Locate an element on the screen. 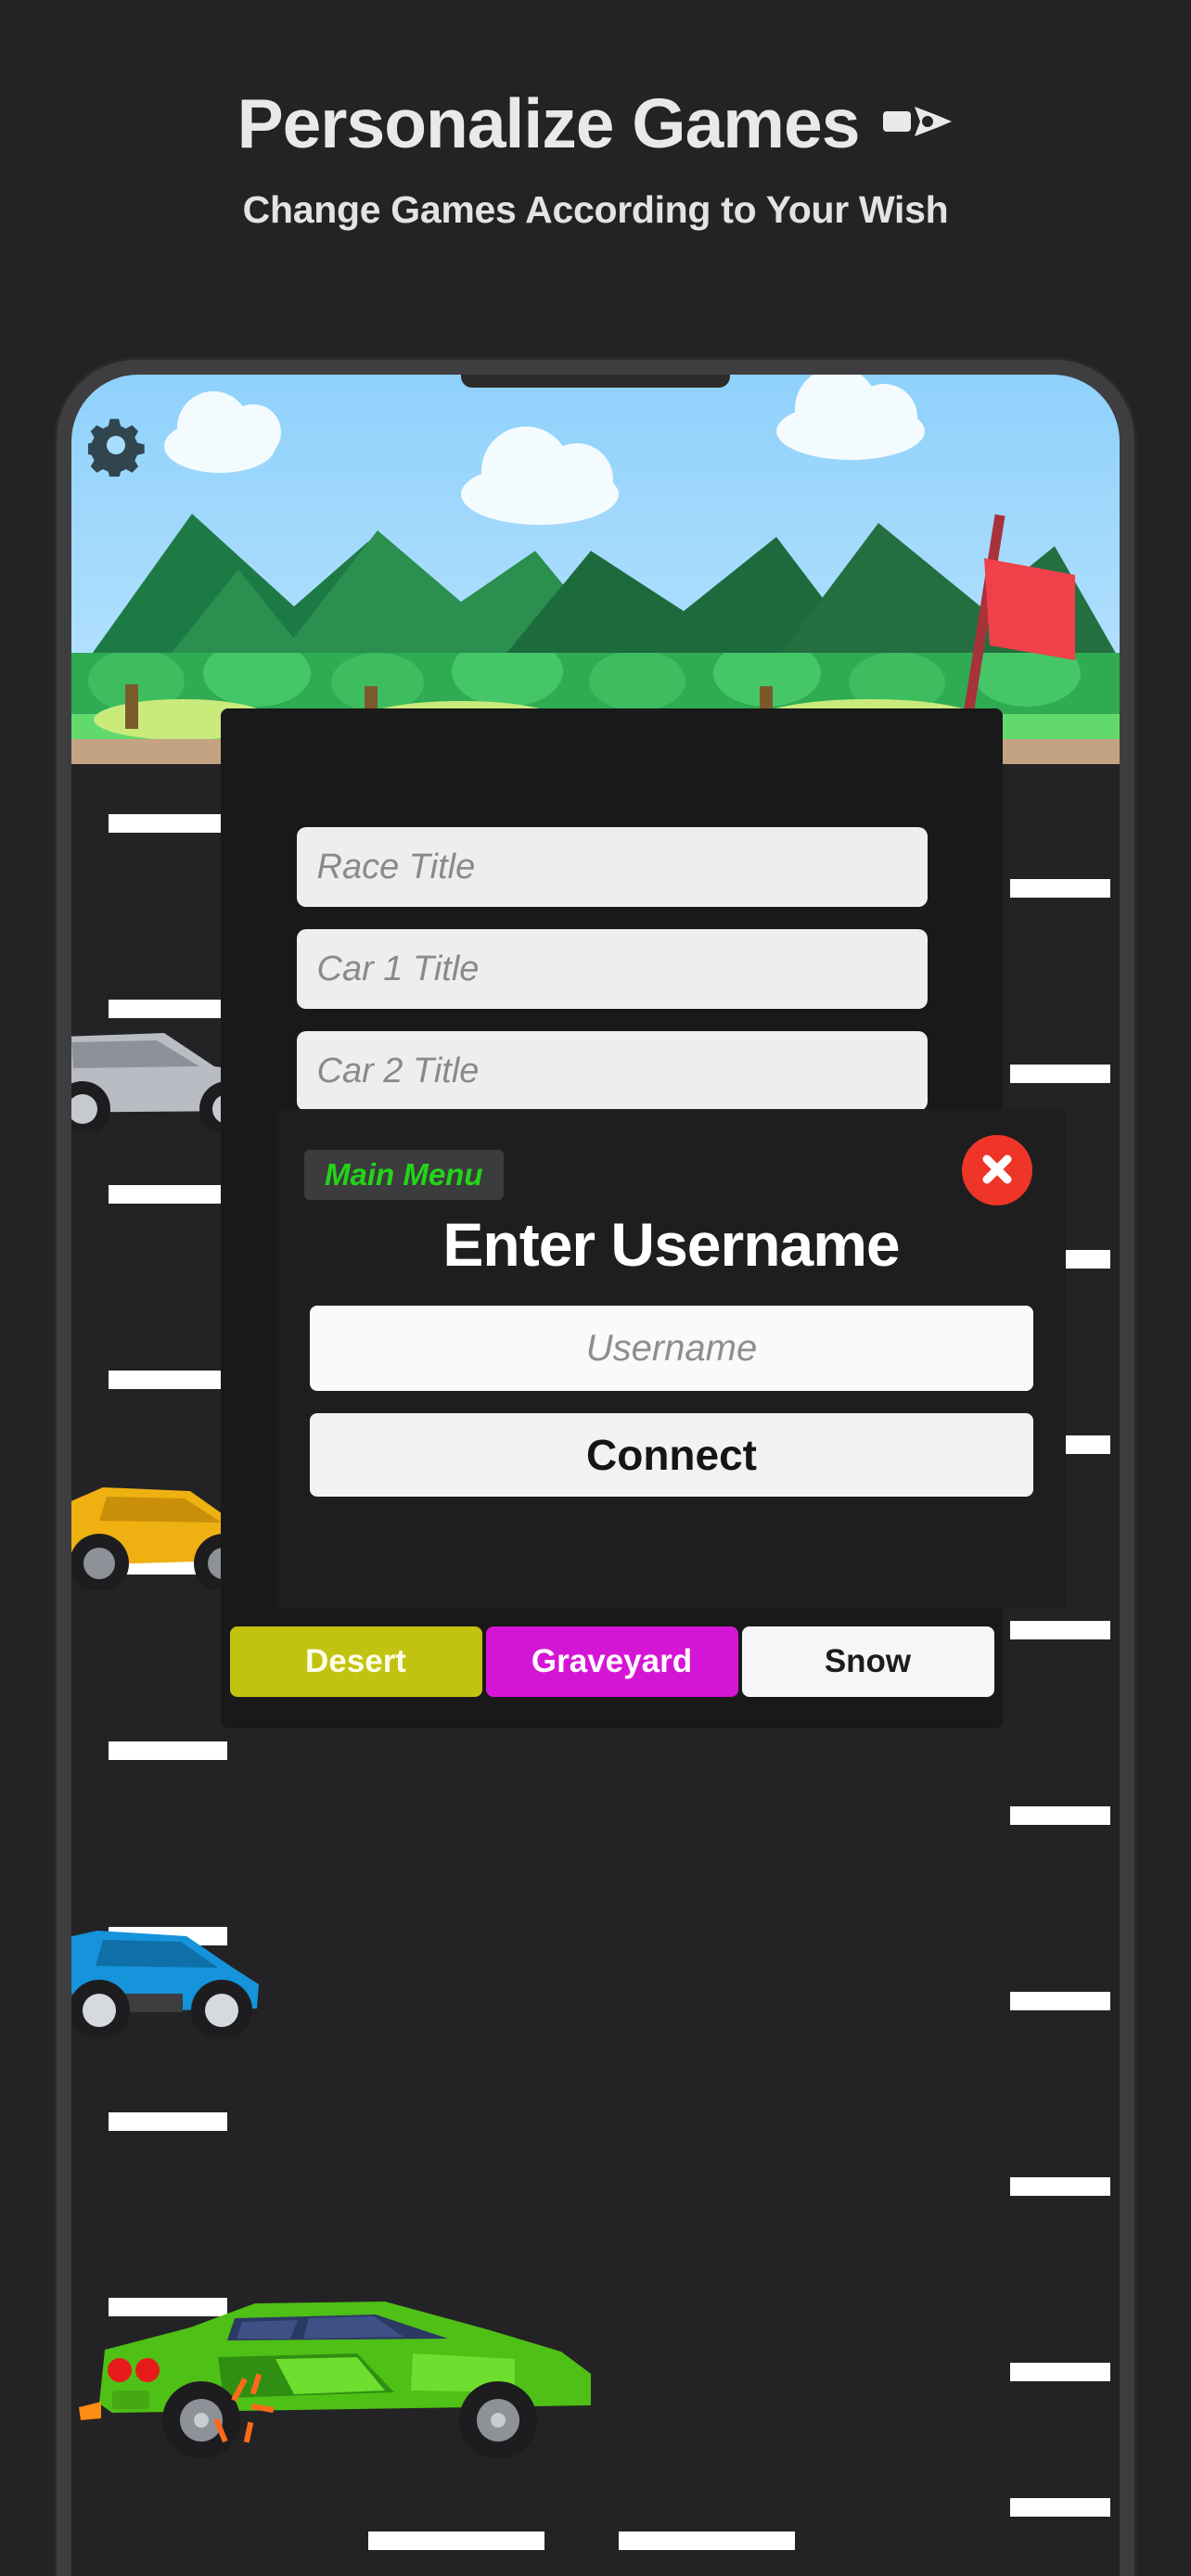 The width and height of the screenshot is (1191, 2576). enter-username-dialog: Main Menu Enter Username Connect is located at coordinates (671, 1358).